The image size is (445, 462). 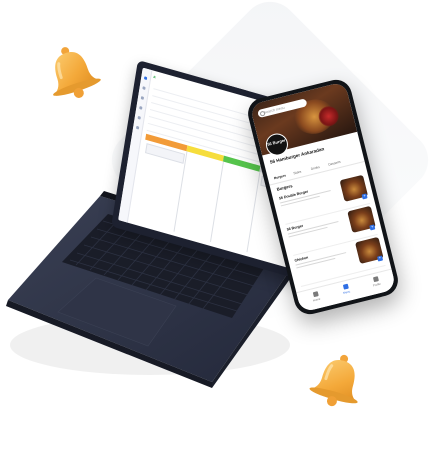 I want to click on nav-label: Profile, so click(x=377, y=284).